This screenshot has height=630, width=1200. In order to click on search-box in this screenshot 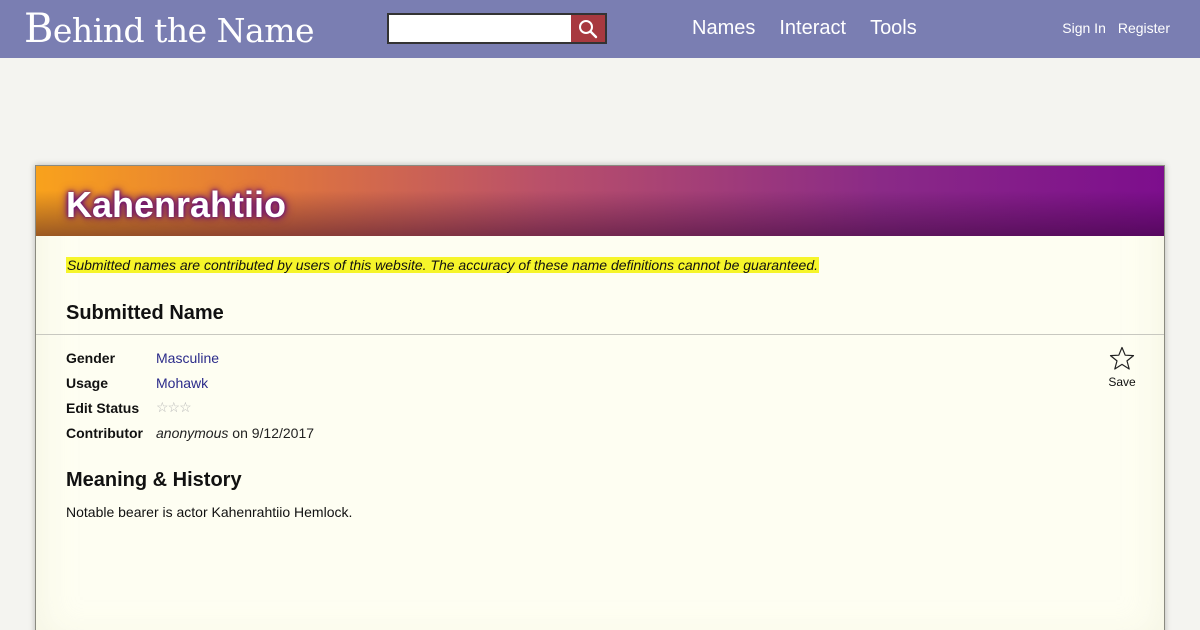, I will do `click(497, 28)`.